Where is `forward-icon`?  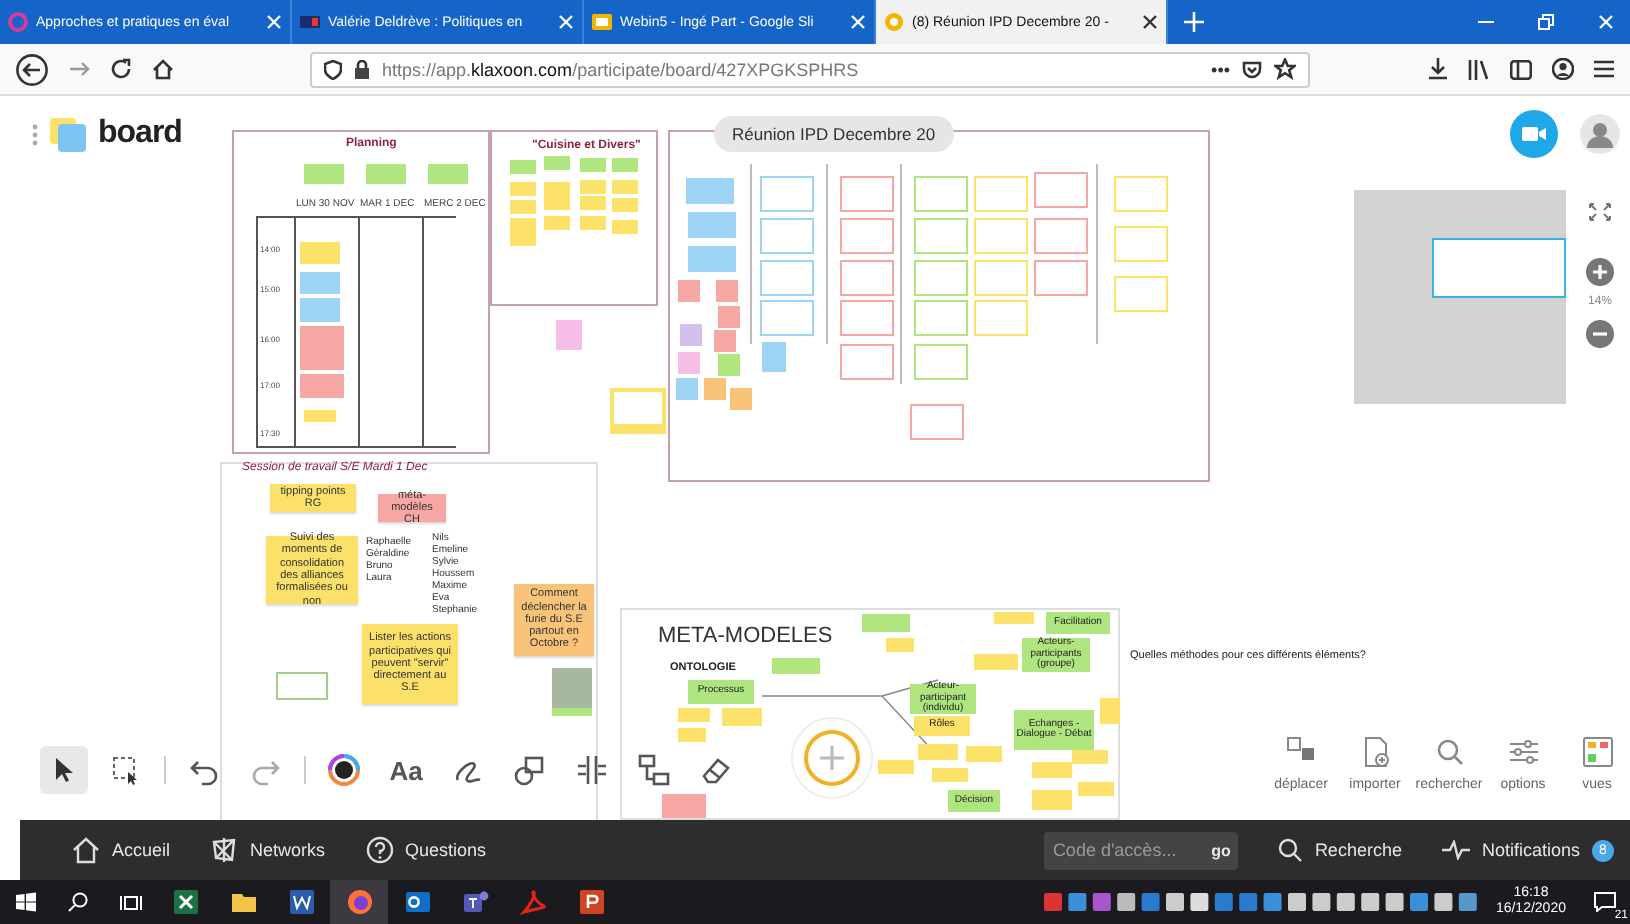
forward-icon is located at coordinates (79, 69).